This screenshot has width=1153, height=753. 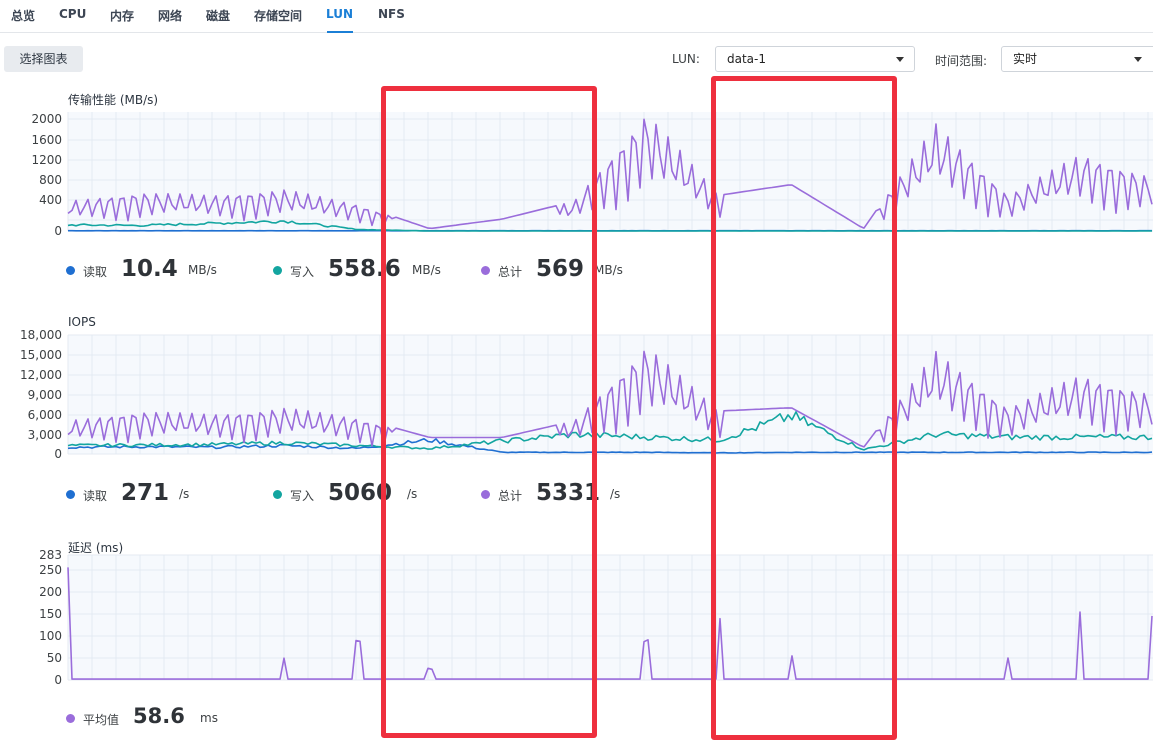 I want to click on tab-memory: 内存, so click(x=122, y=15).